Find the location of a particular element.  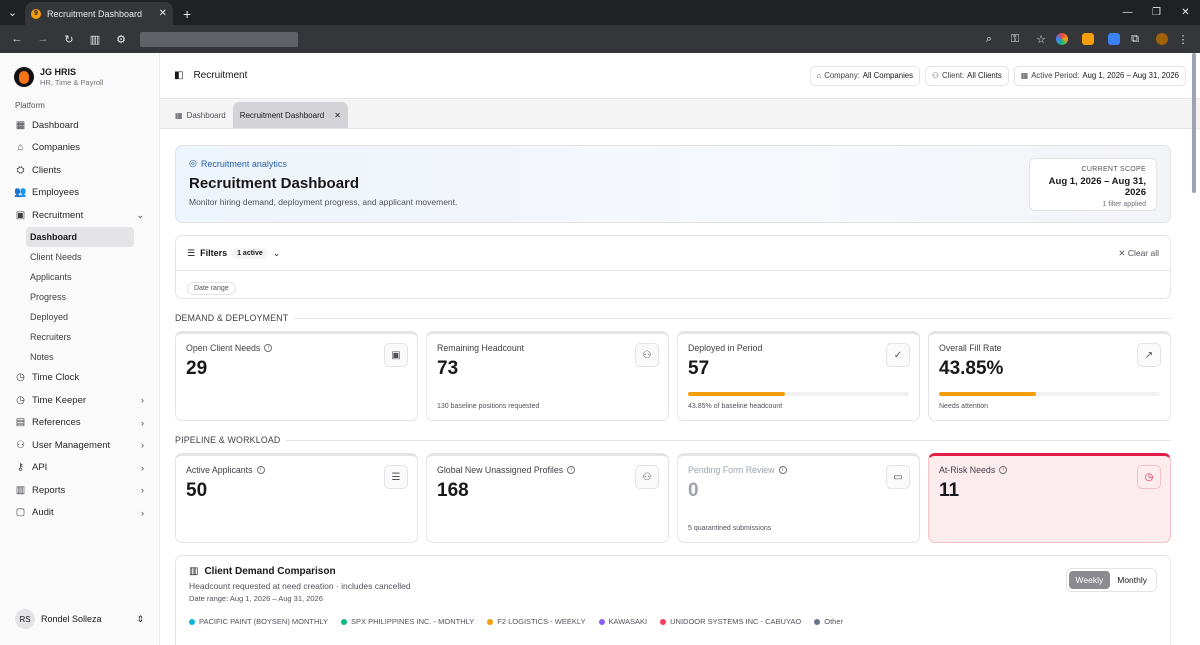

legend-item: UNIDOOR SYSTEMS INC - CABUYAO is located at coordinates (730, 621).